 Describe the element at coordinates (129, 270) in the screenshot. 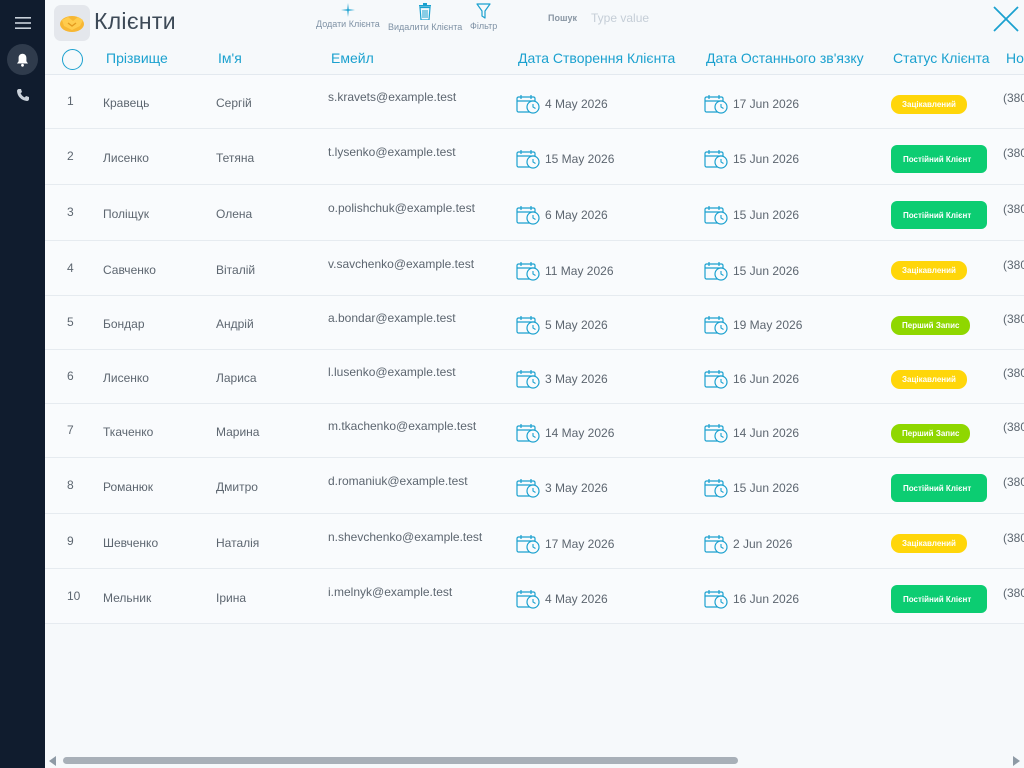

I see `client-last-name: Савченко` at that location.